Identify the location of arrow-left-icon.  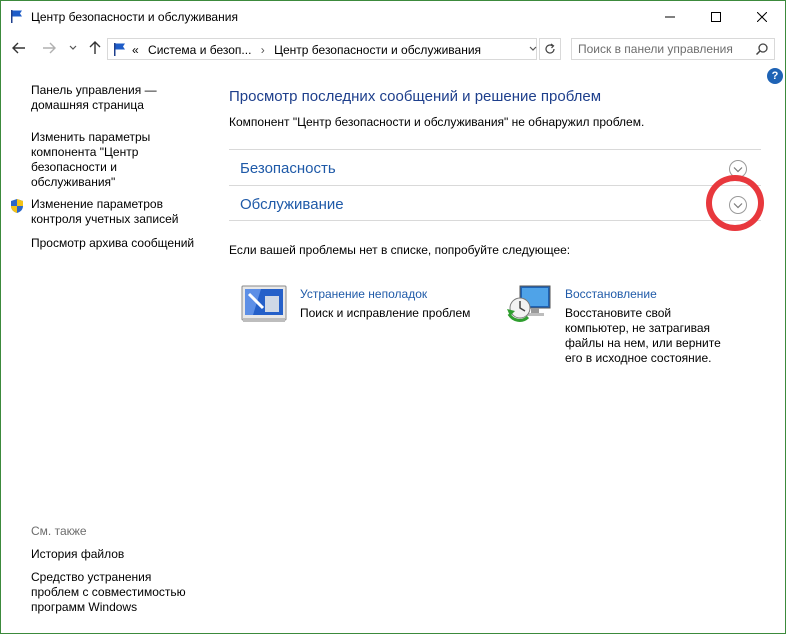
(18, 48).